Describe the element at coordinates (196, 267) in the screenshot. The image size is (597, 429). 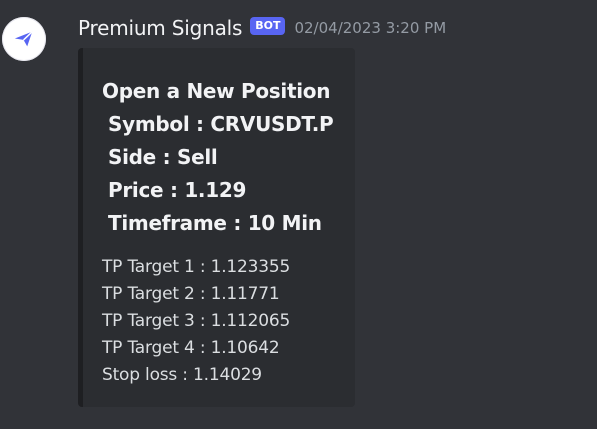
I see `tp-target-1: TP Target 1 : 1.123355` at that location.